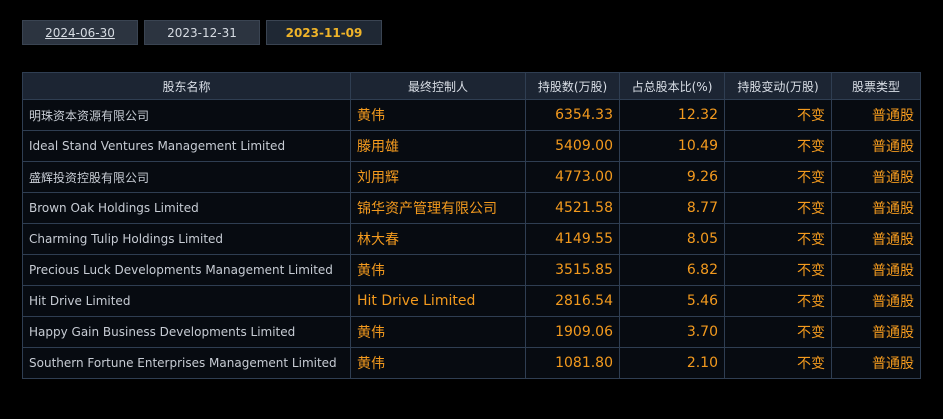 Image resolution: width=943 pixels, height=419 pixels. What do you see at coordinates (572, 332) in the screenshot?
I see `cell-shares: 1909.06` at bounding box center [572, 332].